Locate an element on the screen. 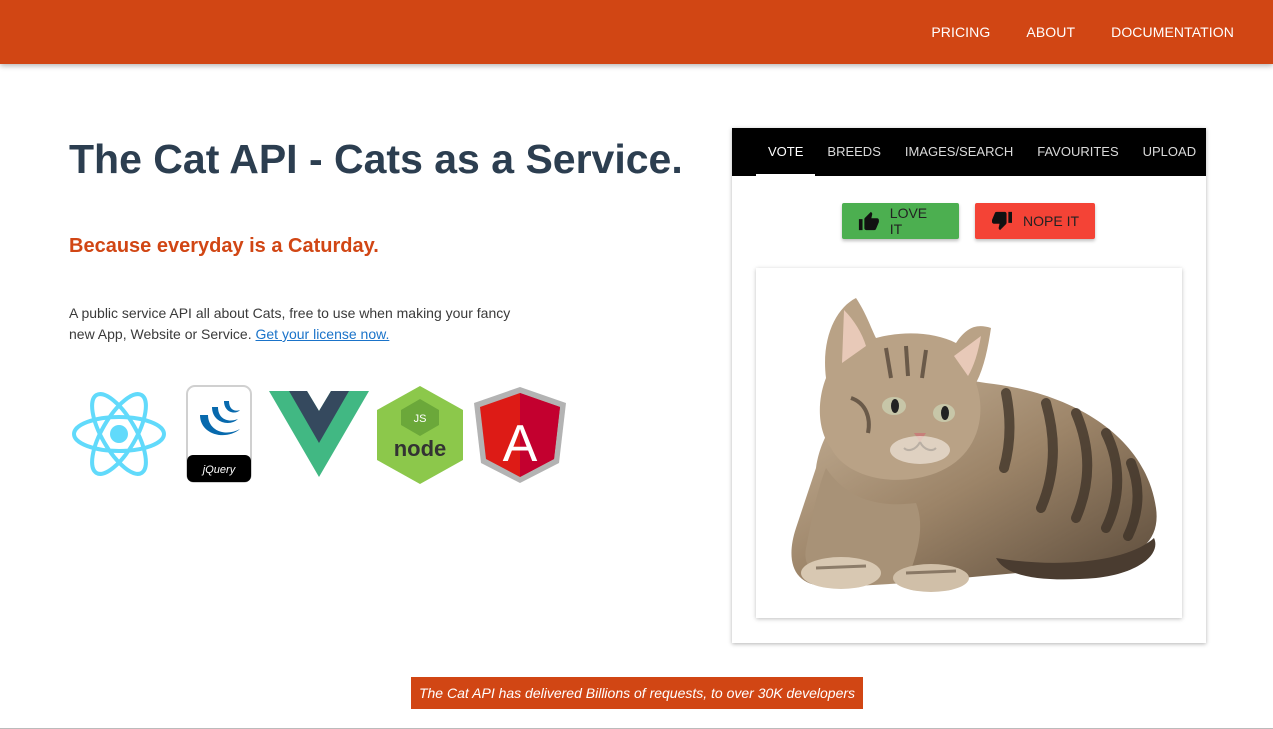 The image size is (1273, 729). nope-it-button: NOPE IT is located at coordinates (1035, 221).